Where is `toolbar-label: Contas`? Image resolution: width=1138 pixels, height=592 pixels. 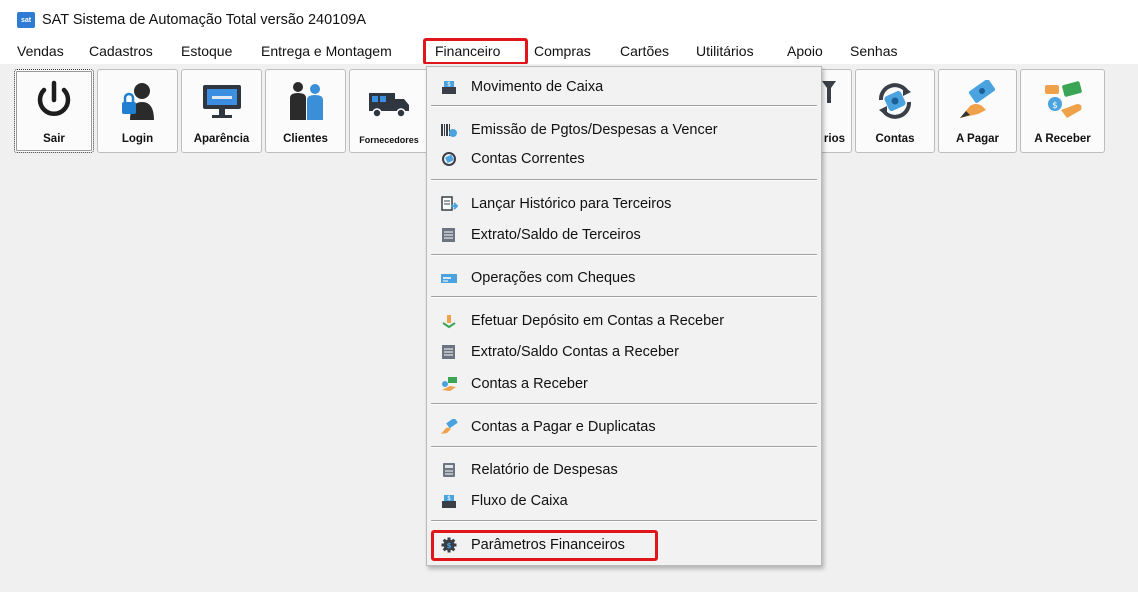 toolbar-label: Contas is located at coordinates (895, 139).